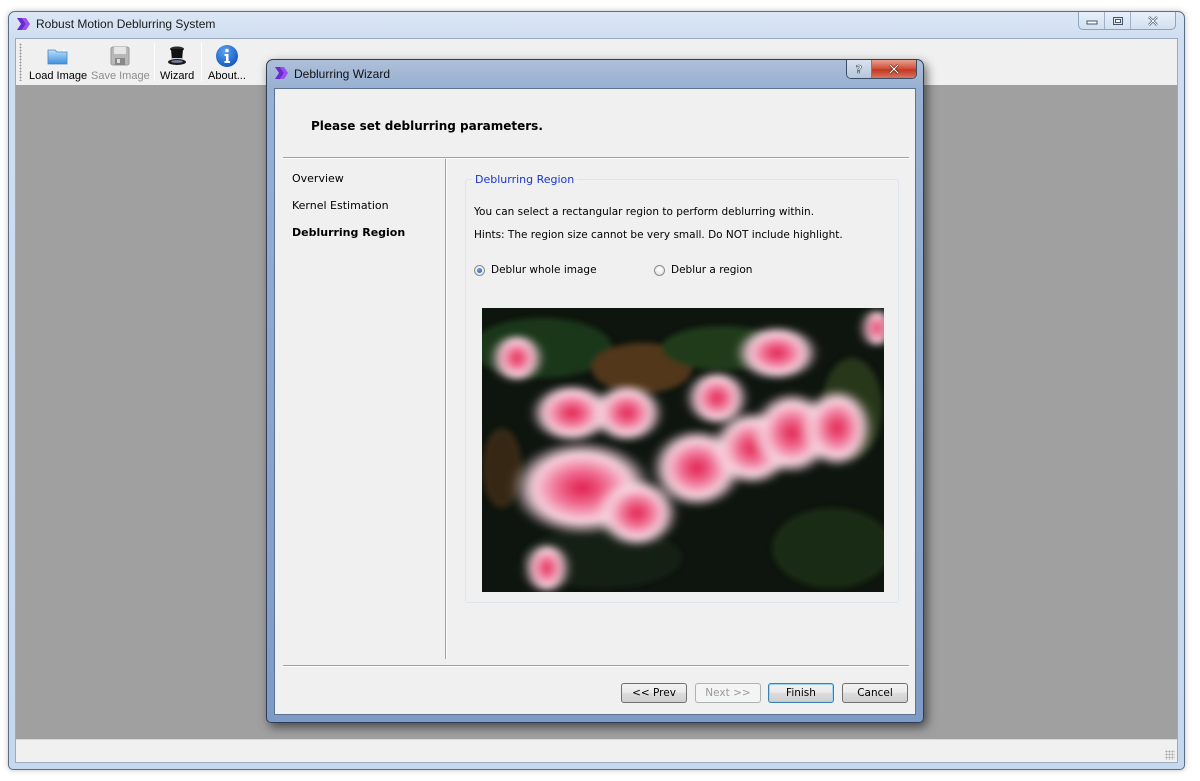  I want to click on close-button, so click(1153, 20).